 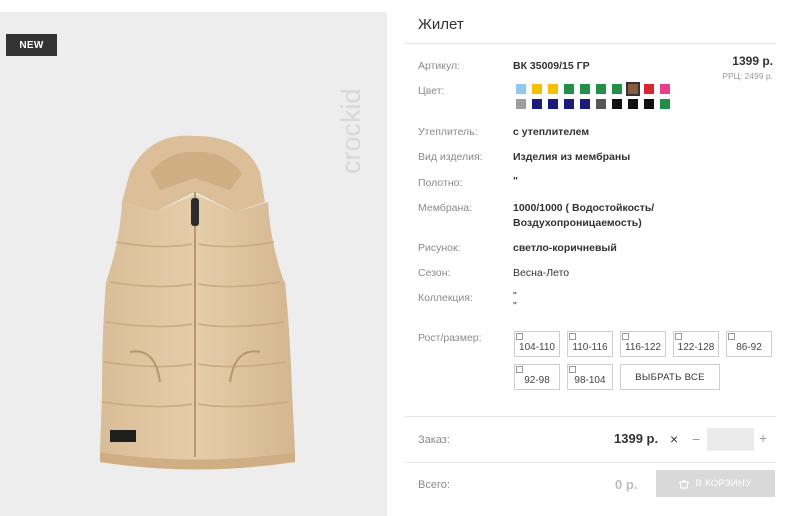 What do you see at coordinates (434, 273) in the screenshot?
I see `spec-label-season: Сезон:` at bounding box center [434, 273].